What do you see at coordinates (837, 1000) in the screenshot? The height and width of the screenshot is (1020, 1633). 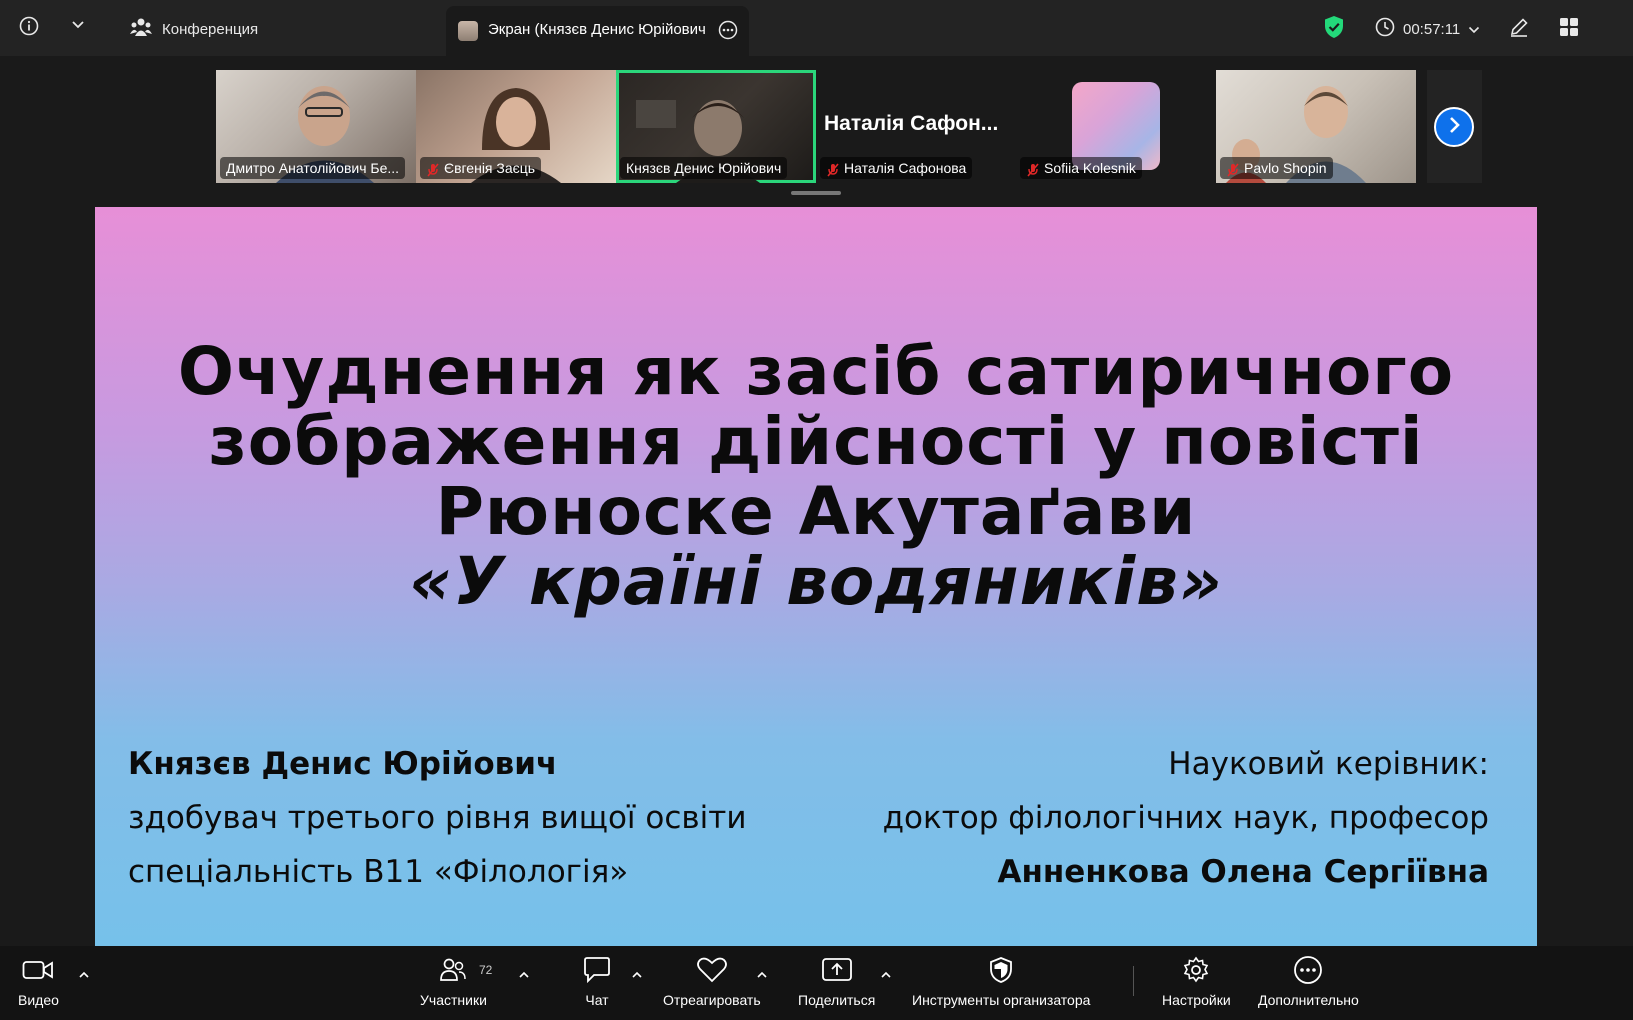 I see `share-label: Поделиться` at bounding box center [837, 1000].